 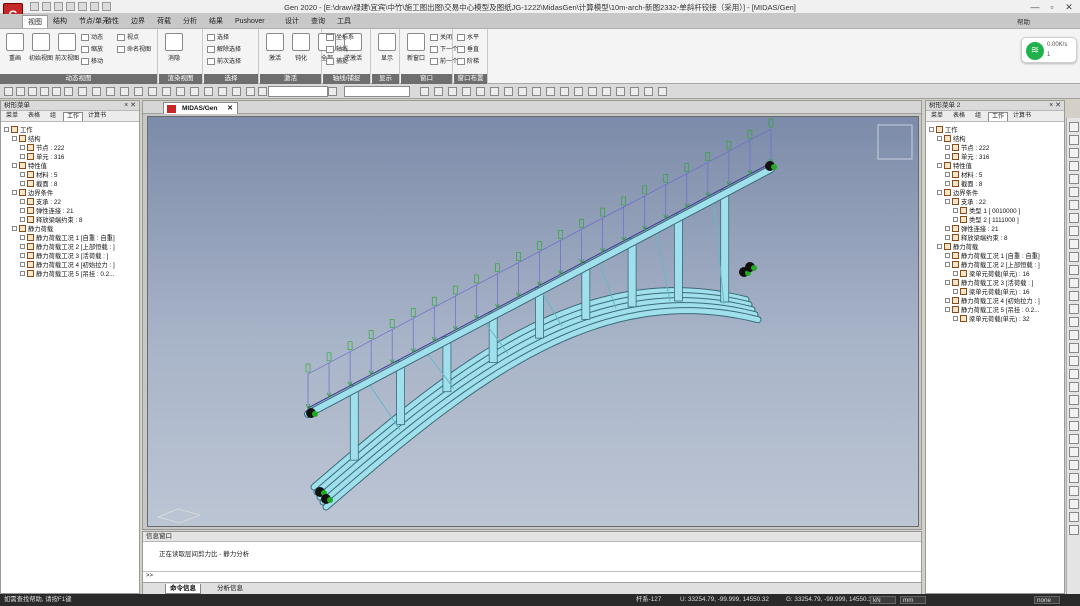 I want to click on tree-item: 弹性连接 : 21, so click(x=971, y=229).